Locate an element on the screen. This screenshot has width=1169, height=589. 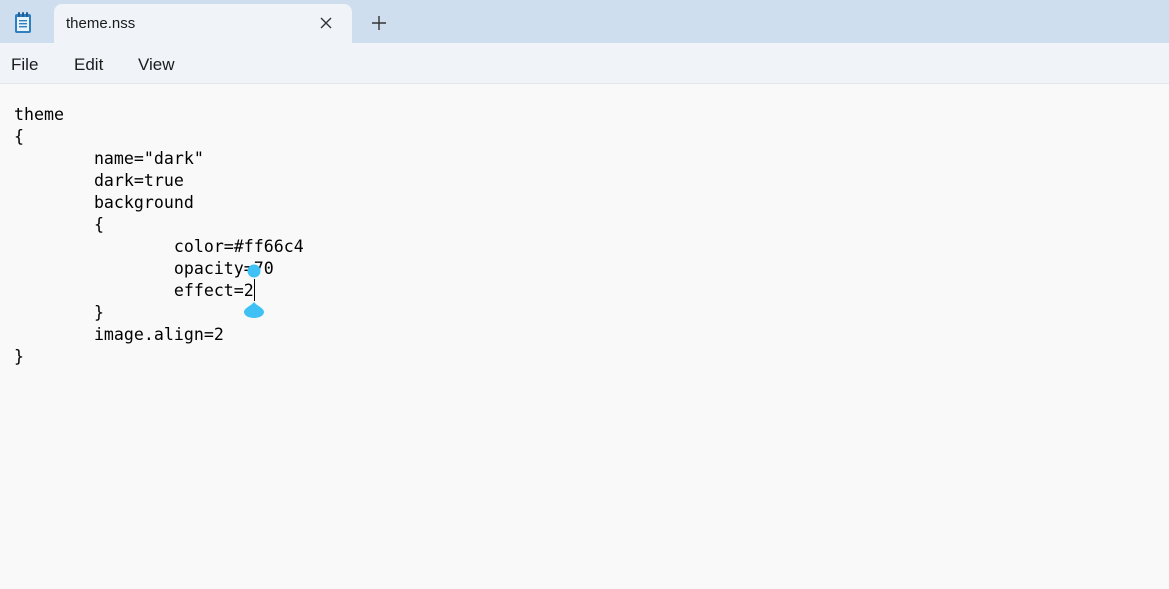
tab-title: theme.nss is located at coordinates (101, 23).